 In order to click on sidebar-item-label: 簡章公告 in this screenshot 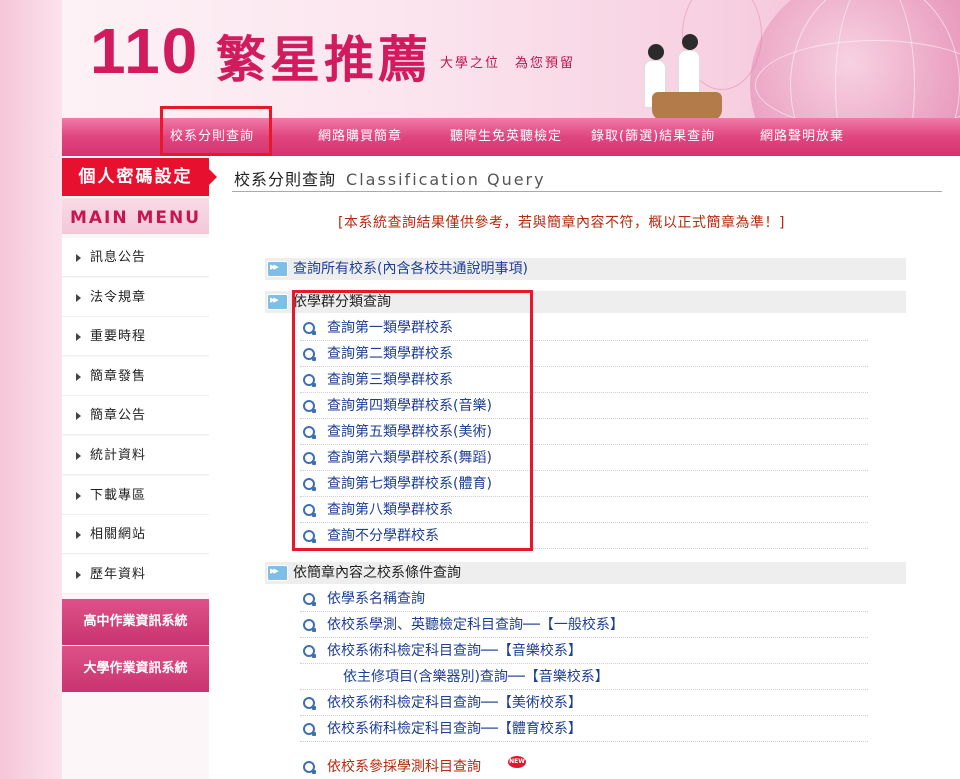, I will do `click(118, 415)`.